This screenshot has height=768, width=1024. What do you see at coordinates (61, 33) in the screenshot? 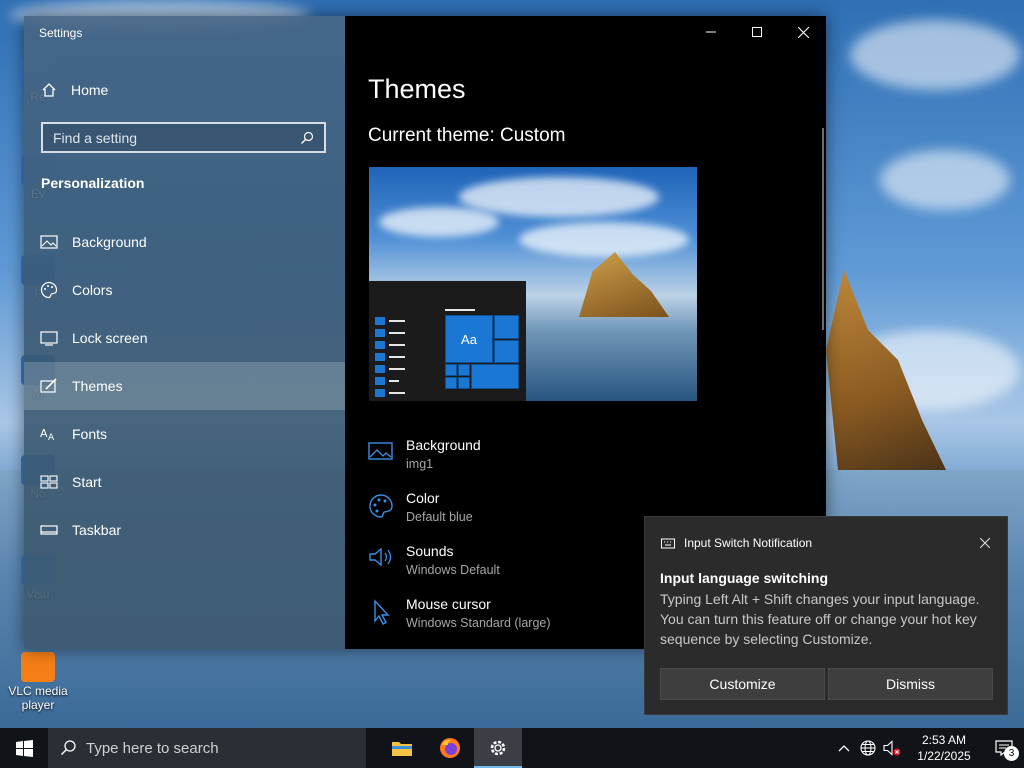
I see `window-title: Settings` at bounding box center [61, 33].